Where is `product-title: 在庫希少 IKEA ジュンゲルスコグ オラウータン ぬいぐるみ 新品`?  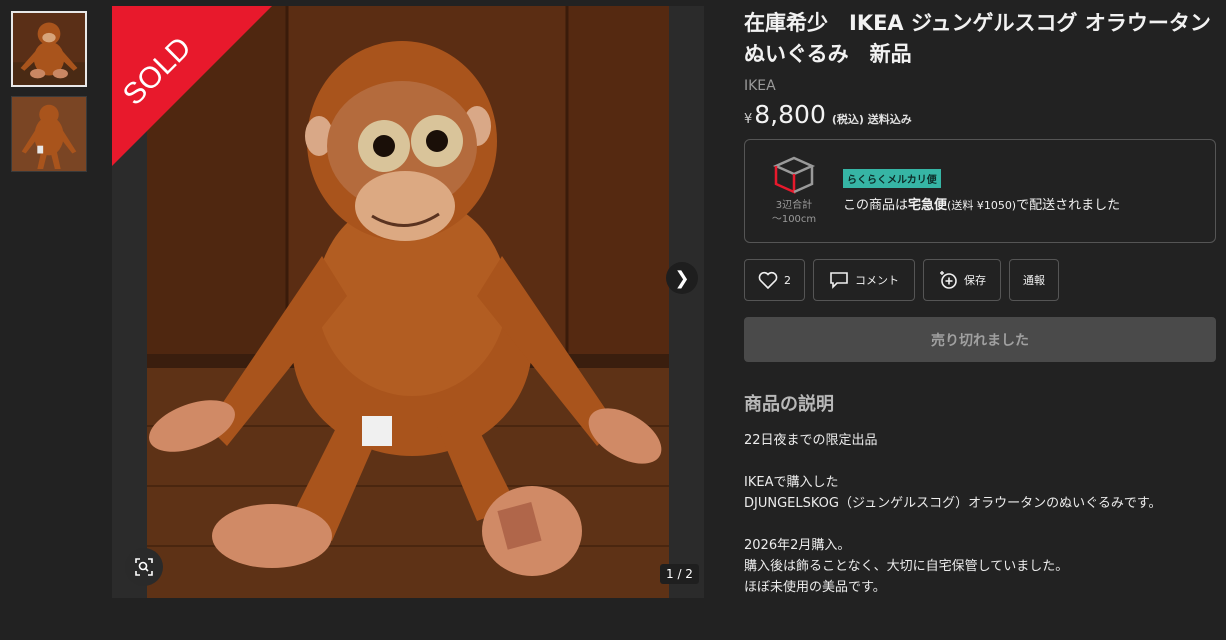
product-title: 在庫希少 IKEA ジュンゲルスコグ オラウータン ぬいぐるみ 新品 is located at coordinates (977, 38).